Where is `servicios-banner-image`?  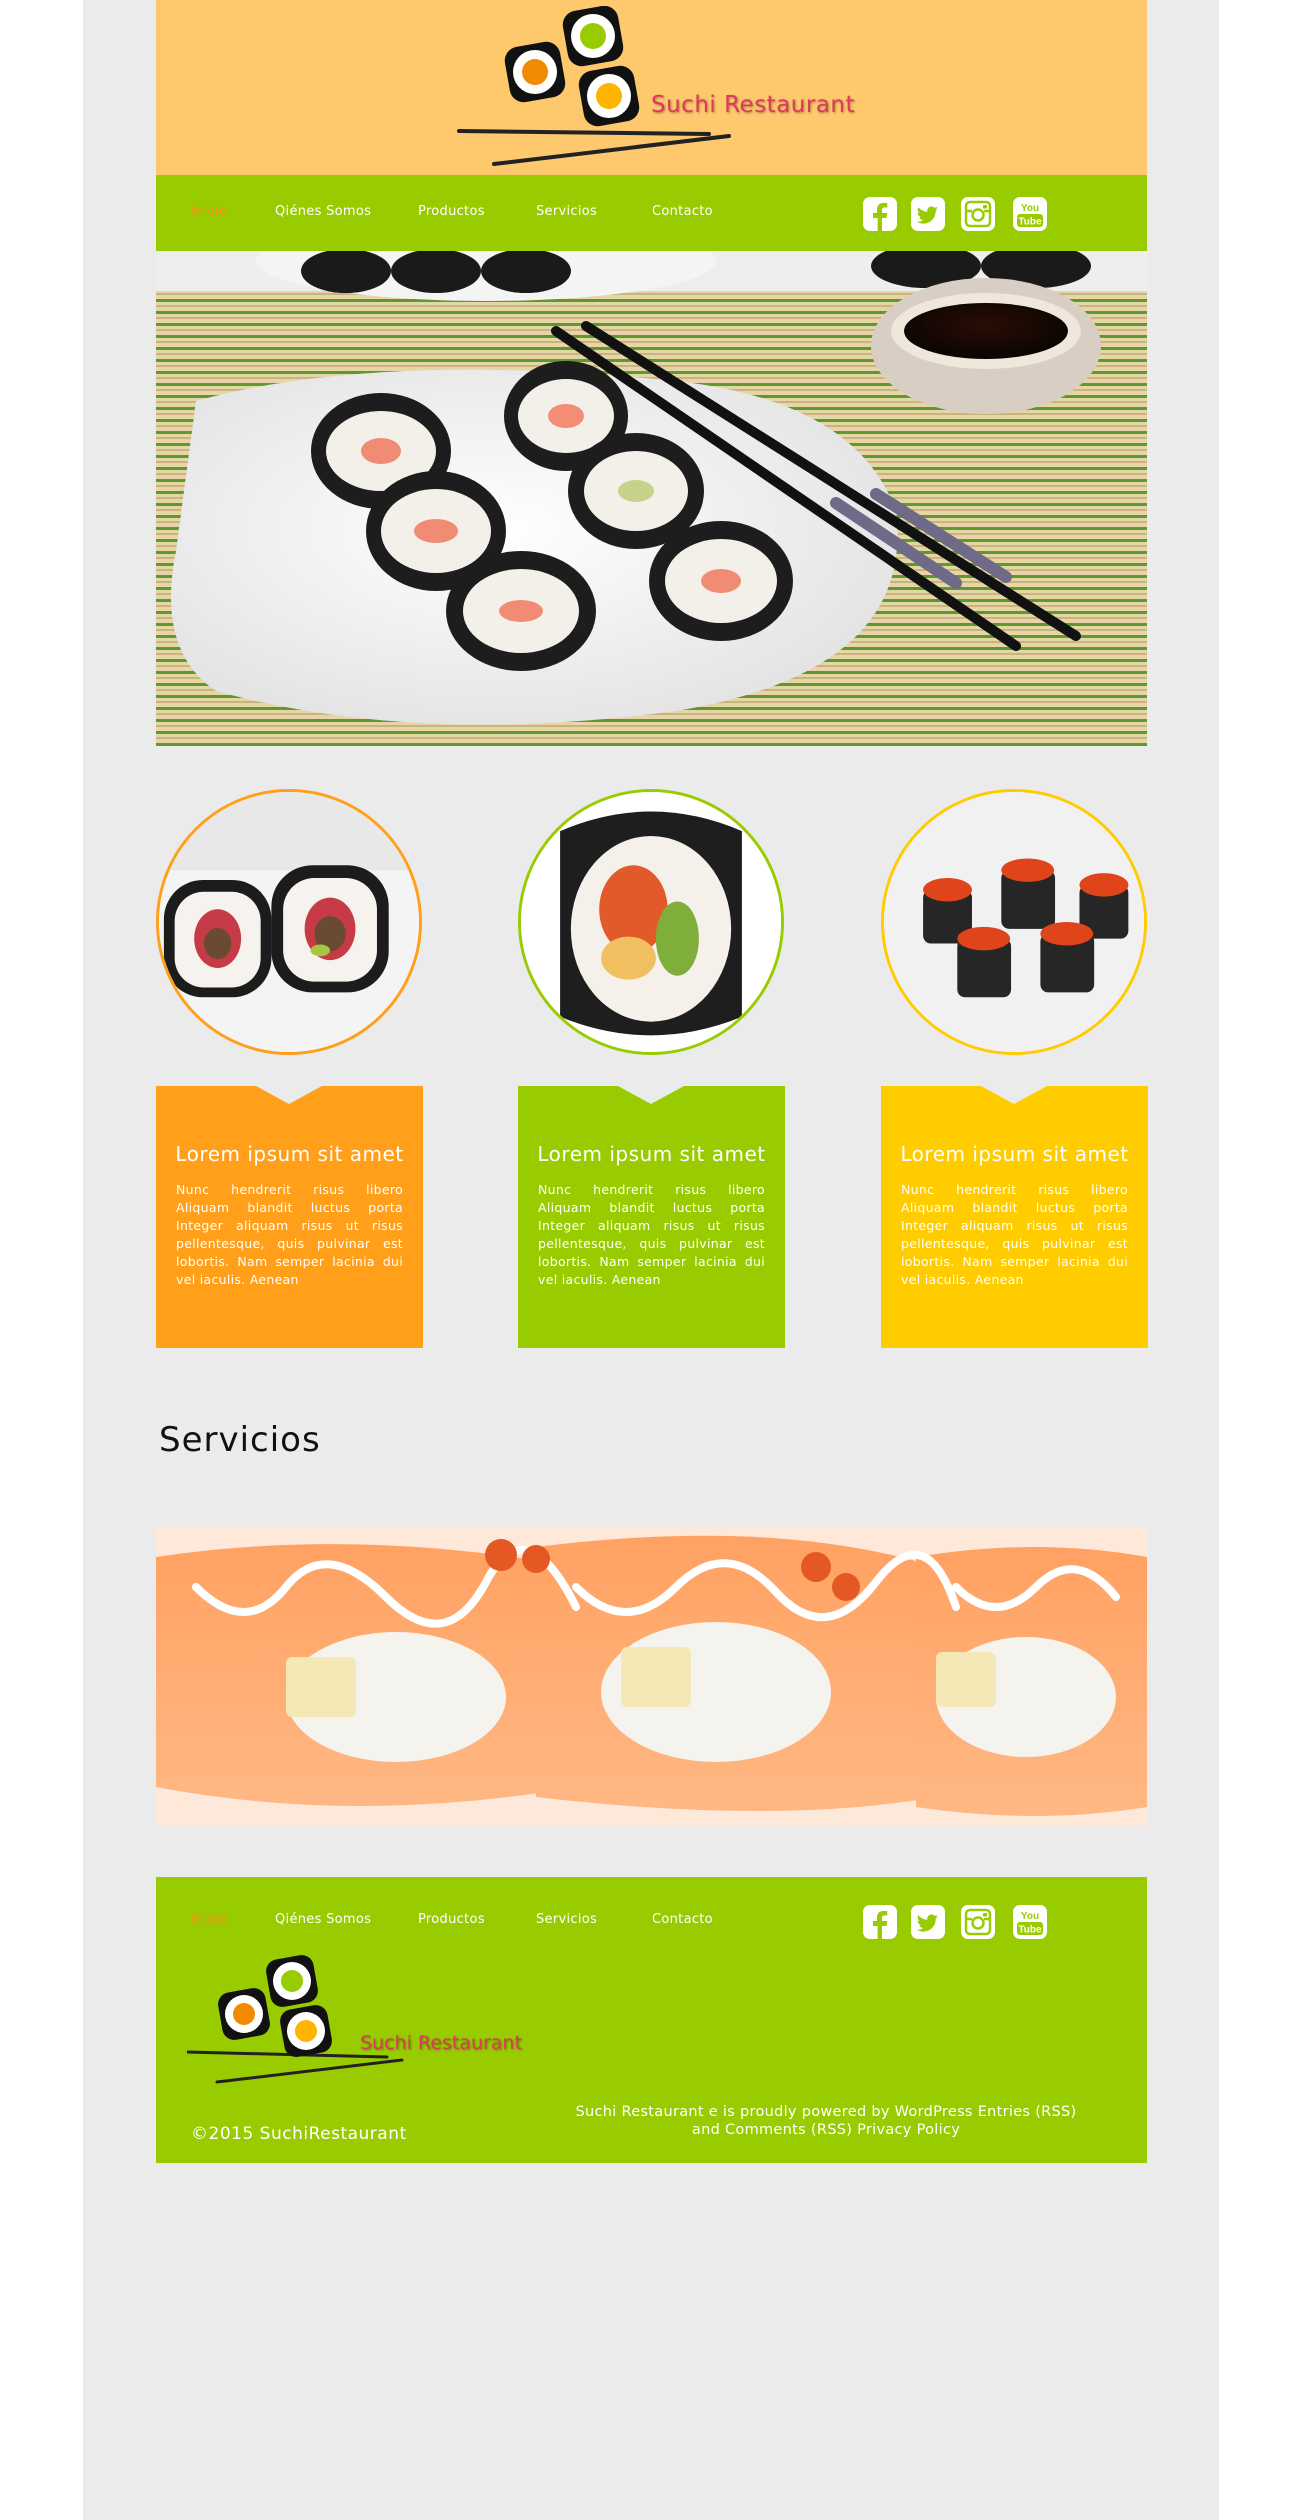 servicios-banner-image is located at coordinates (651, 1676).